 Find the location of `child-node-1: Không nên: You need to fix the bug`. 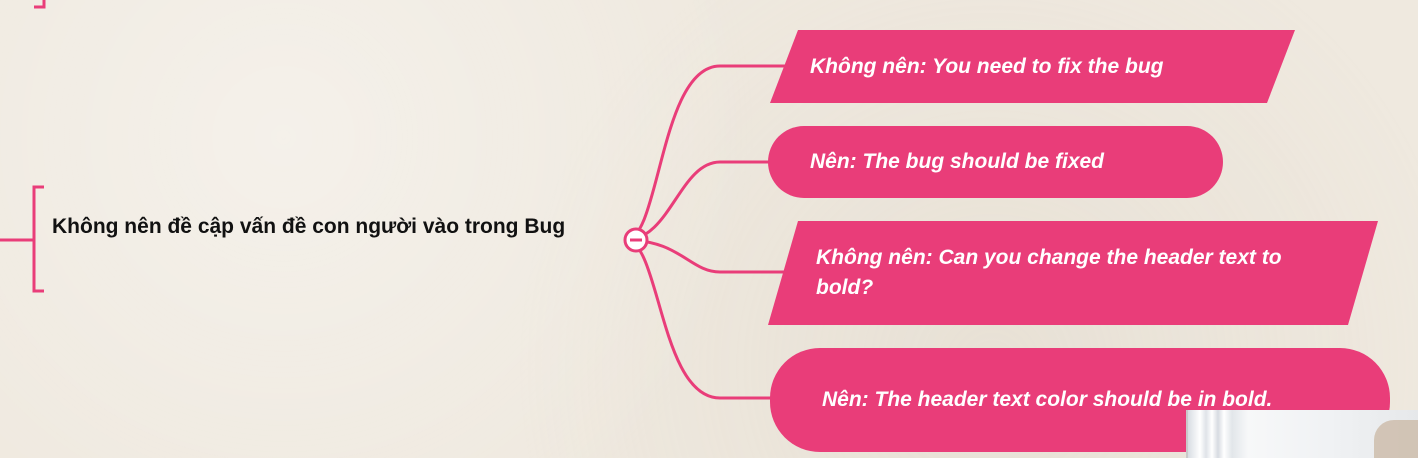

child-node-1: Không nên: You need to fix the bug is located at coordinates (1032, 66).